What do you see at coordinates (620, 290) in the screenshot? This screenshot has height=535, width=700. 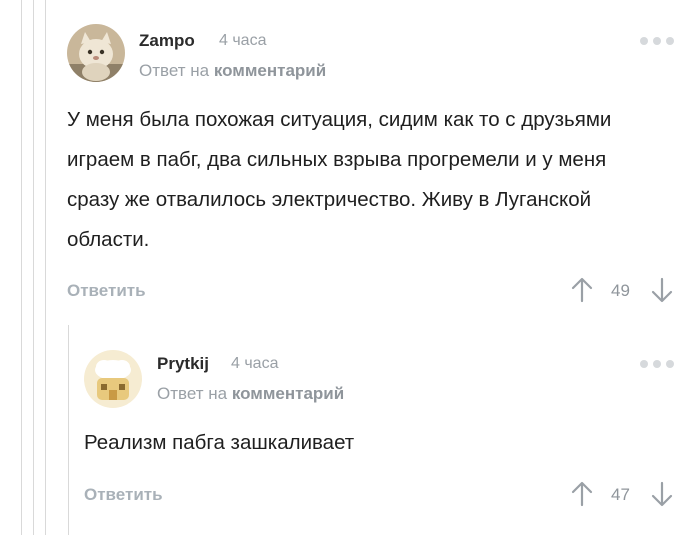 I see `score: 49` at bounding box center [620, 290].